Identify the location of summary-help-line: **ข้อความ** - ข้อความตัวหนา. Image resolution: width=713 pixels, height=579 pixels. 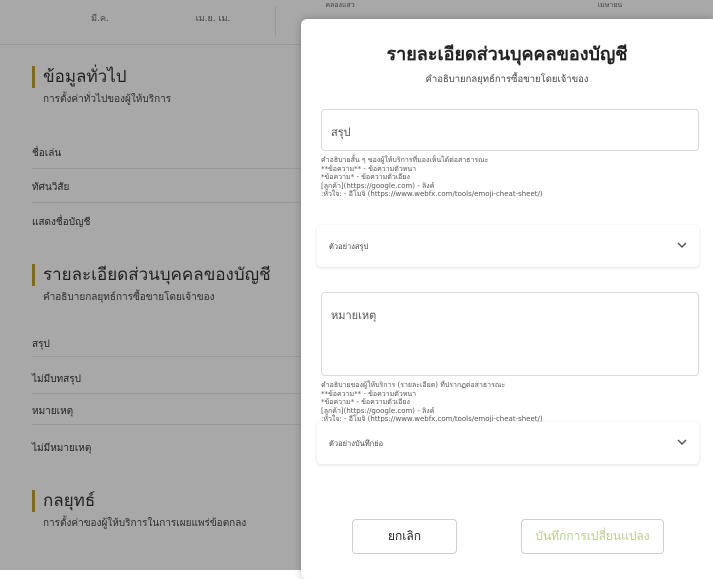
(369, 168).